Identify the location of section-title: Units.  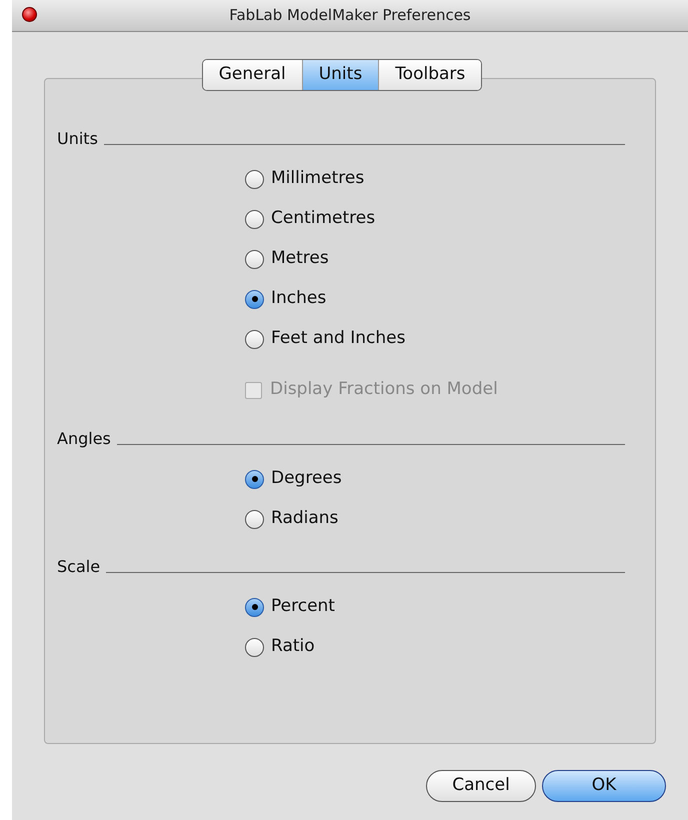
(77, 139).